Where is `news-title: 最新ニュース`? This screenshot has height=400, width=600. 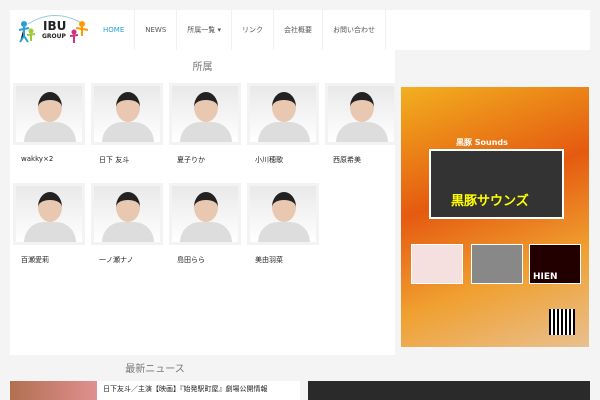
news-title: 最新ニュース is located at coordinates (155, 369).